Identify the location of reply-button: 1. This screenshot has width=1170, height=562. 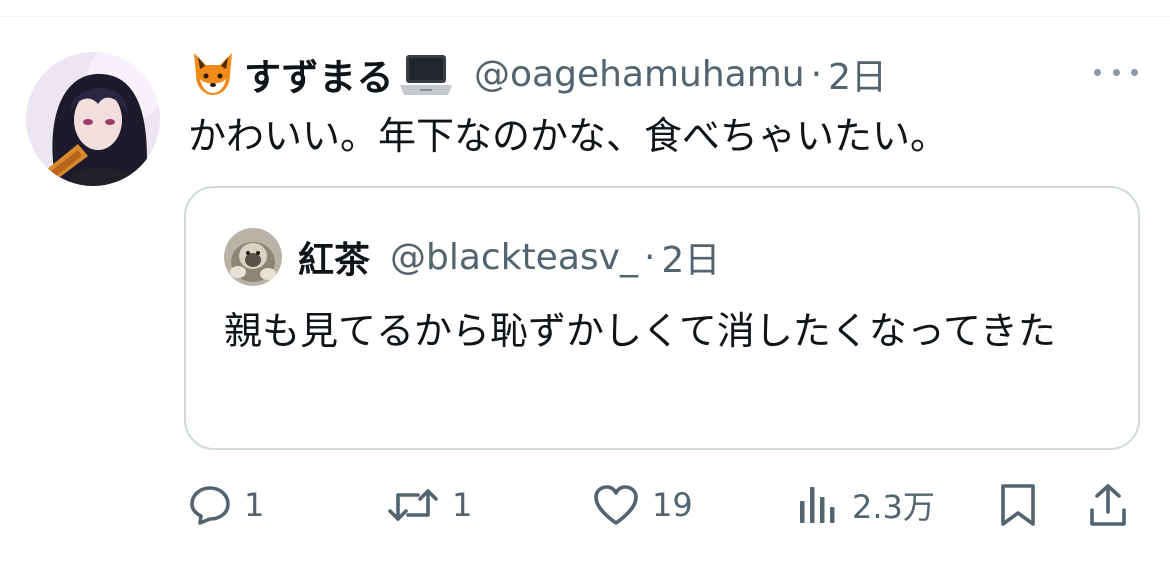
(226, 505).